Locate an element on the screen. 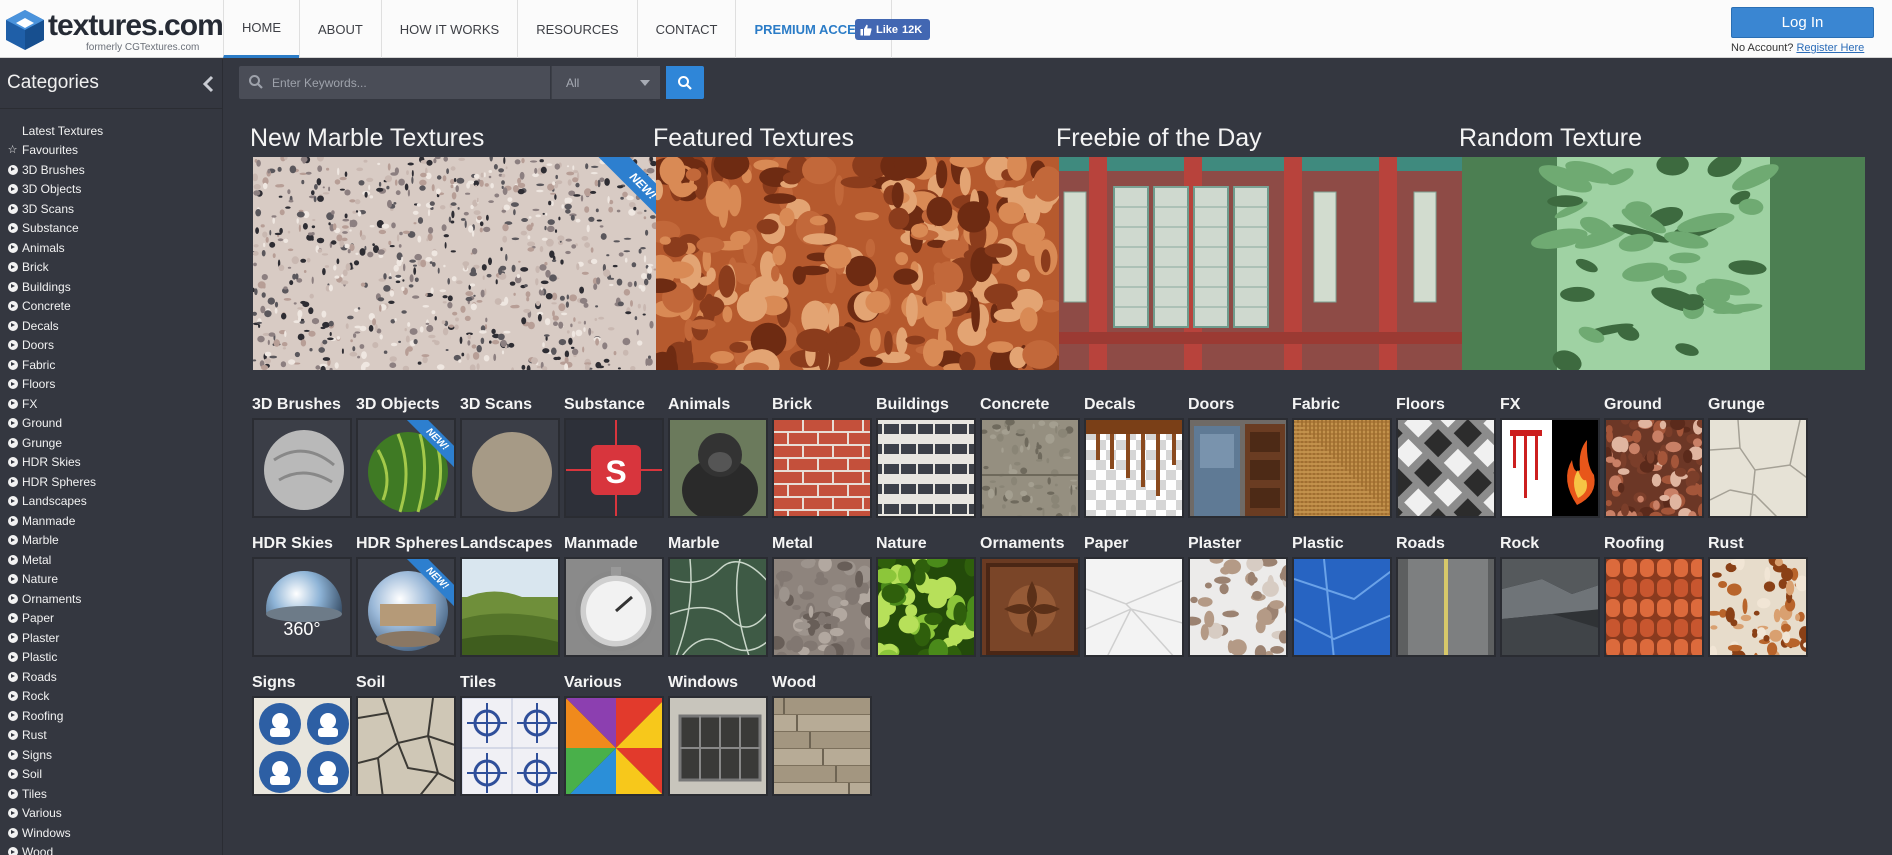 The height and width of the screenshot is (855, 1892). sidebar-item-buildings: Buildings is located at coordinates (111, 287).